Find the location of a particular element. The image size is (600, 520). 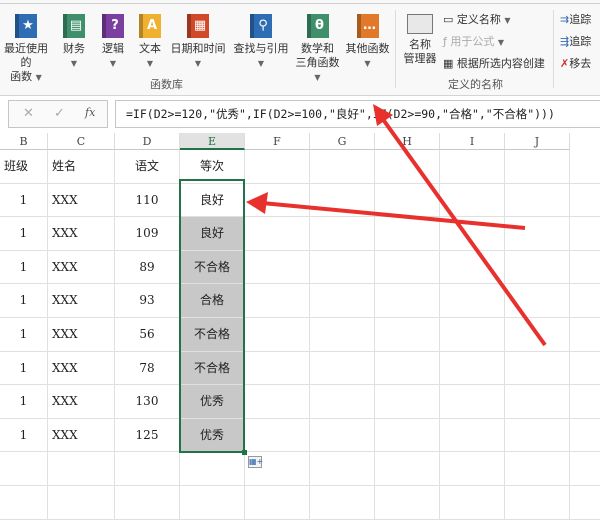

enter-button: ✓ is located at coordinates (59, 113).